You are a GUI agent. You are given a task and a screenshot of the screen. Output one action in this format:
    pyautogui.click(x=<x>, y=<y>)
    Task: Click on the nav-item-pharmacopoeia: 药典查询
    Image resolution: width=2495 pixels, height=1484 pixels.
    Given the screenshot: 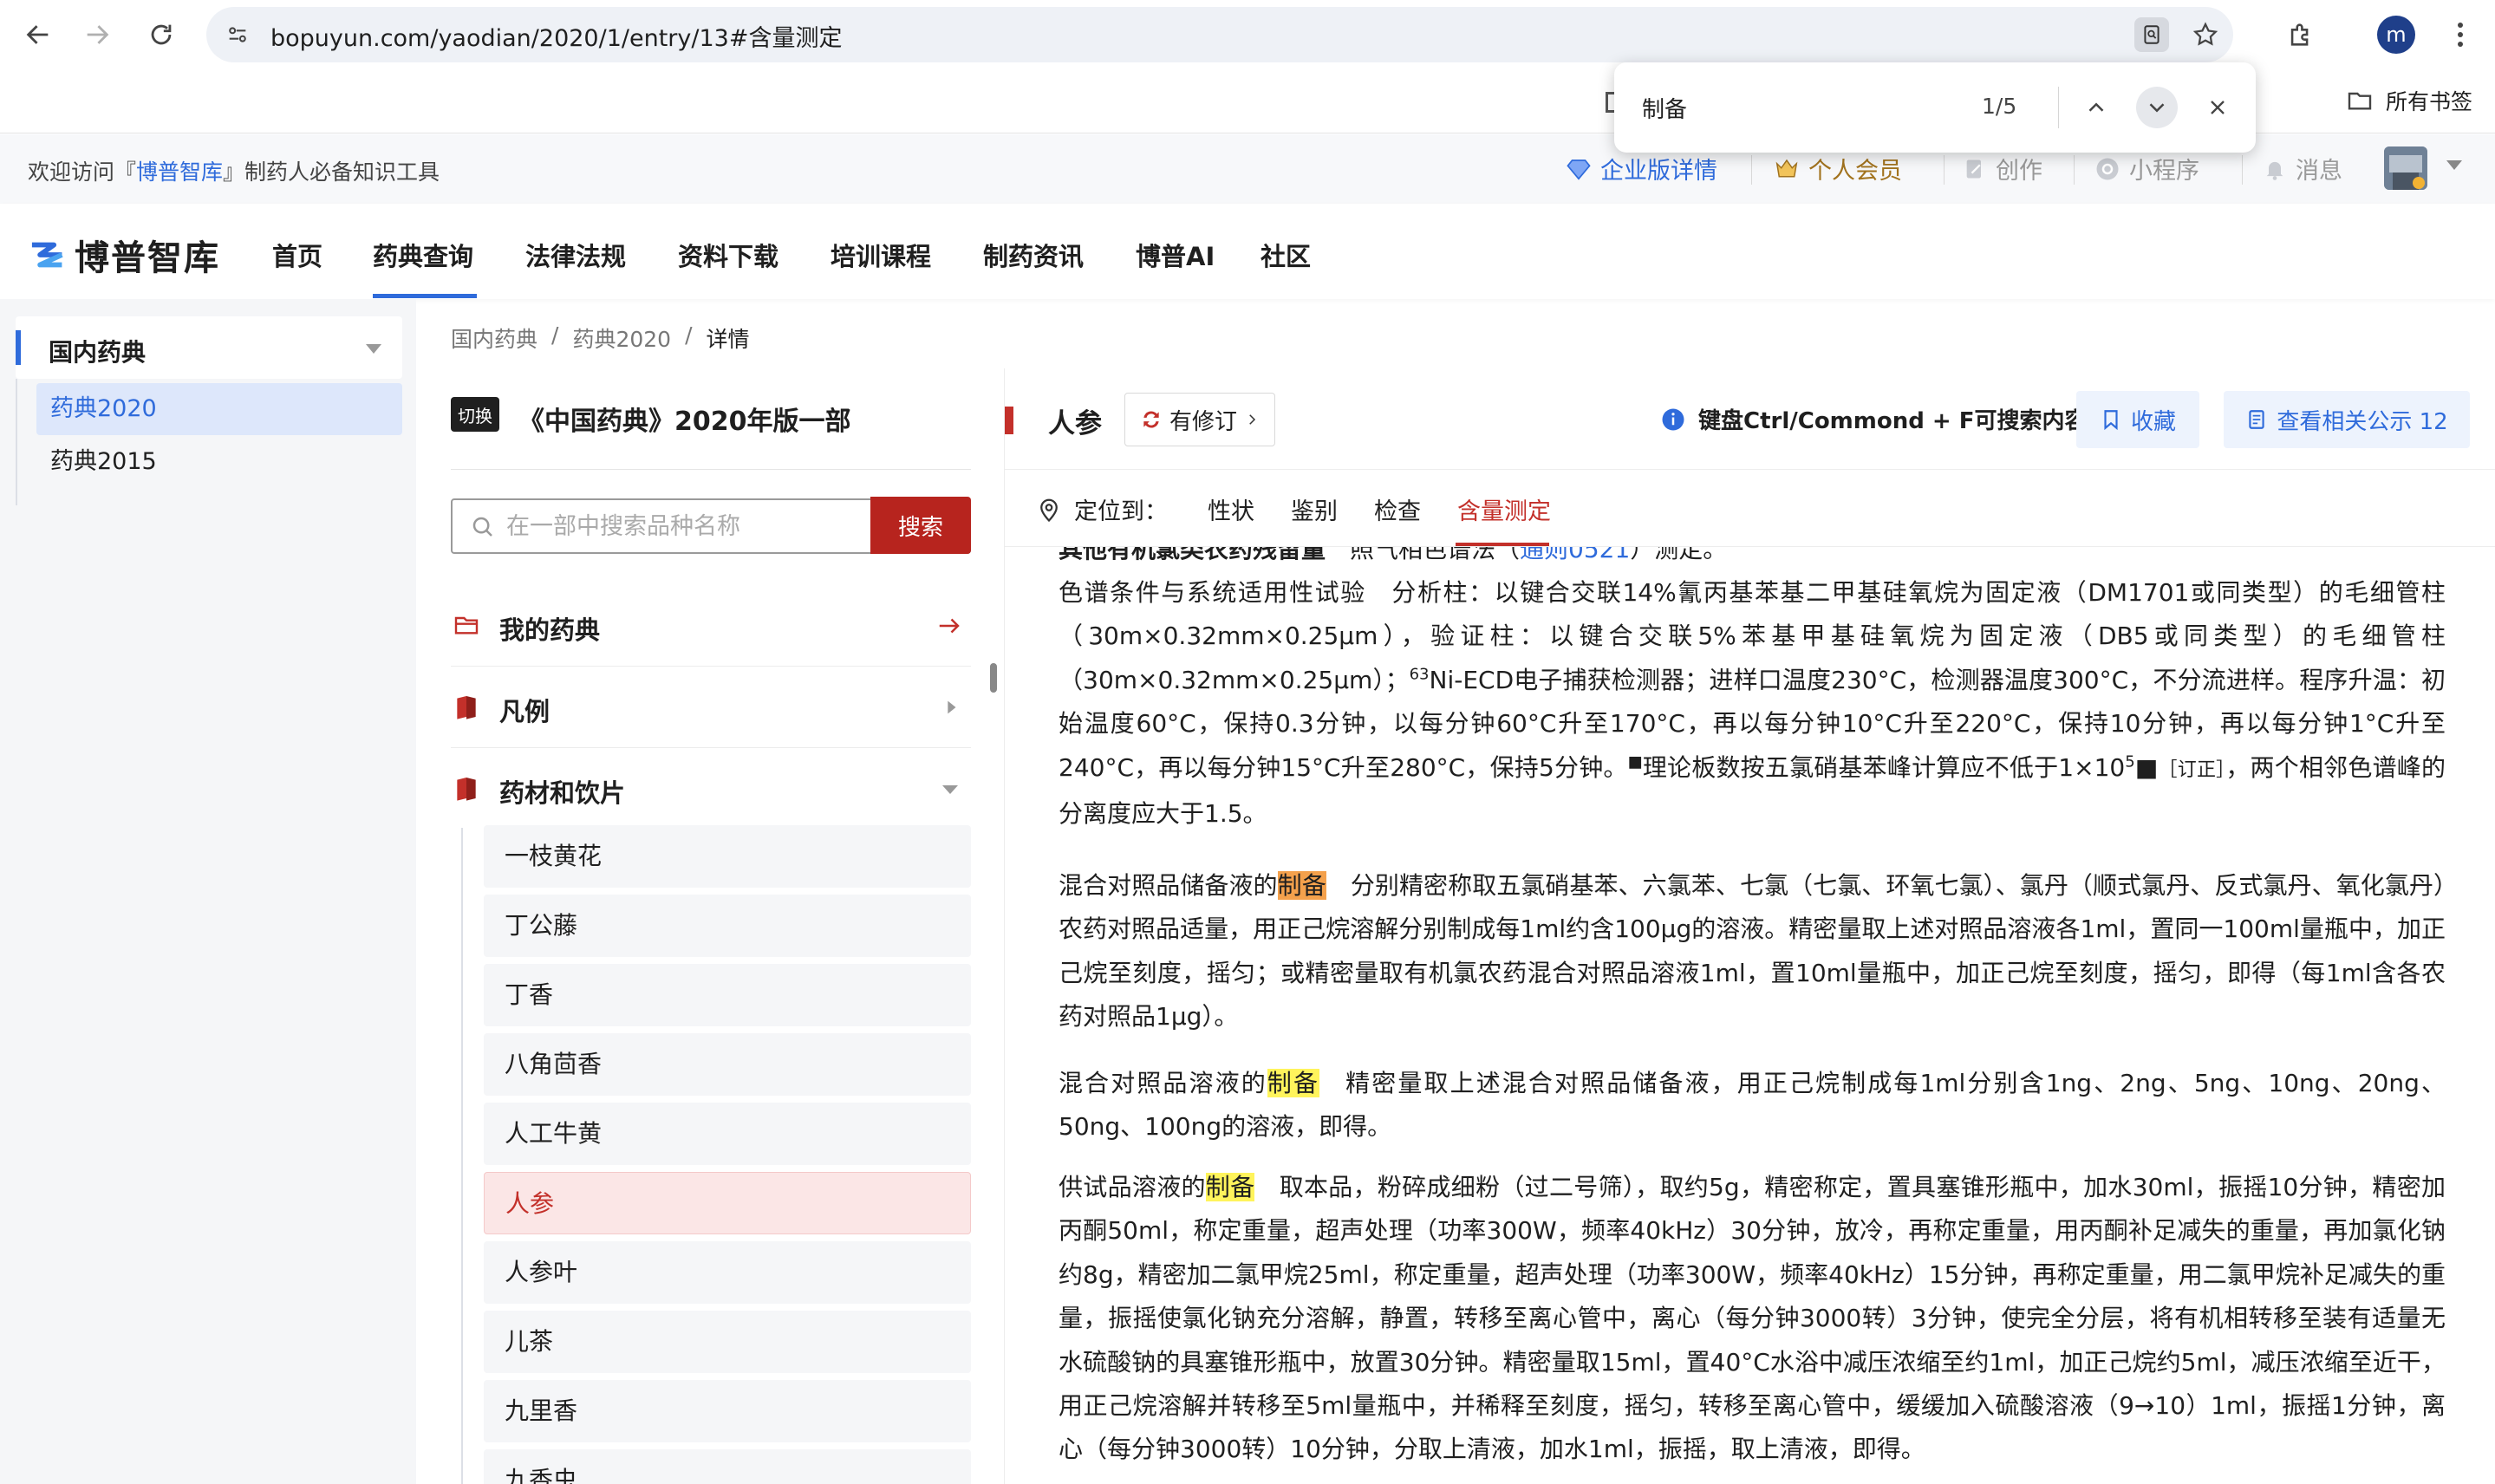 What is the action you would take?
    pyautogui.click(x=423, y=255)
    